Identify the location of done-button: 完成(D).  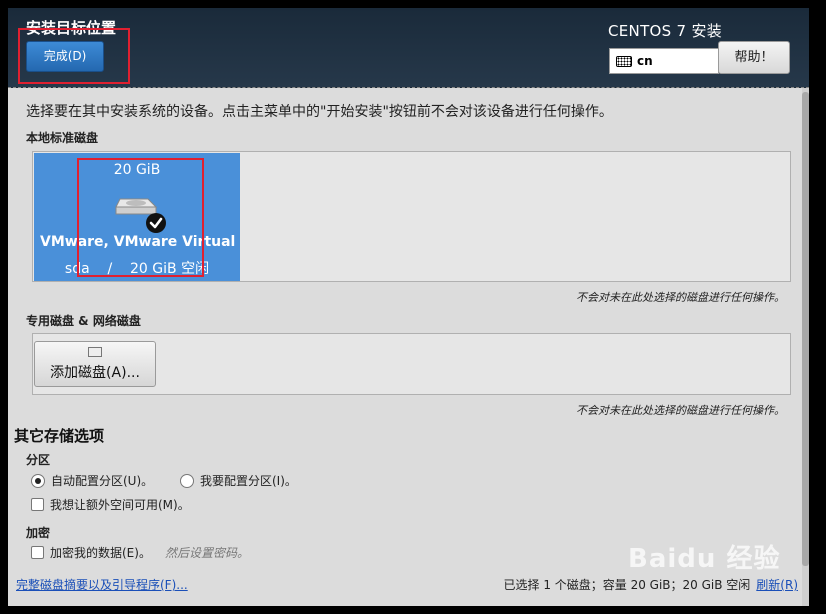
(65, 56).